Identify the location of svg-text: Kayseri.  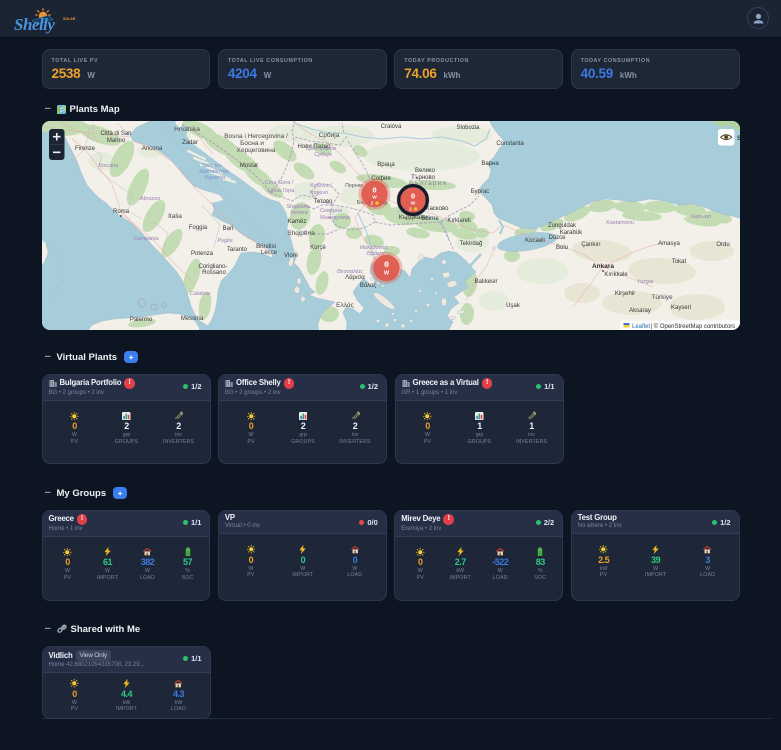
(680, 308).